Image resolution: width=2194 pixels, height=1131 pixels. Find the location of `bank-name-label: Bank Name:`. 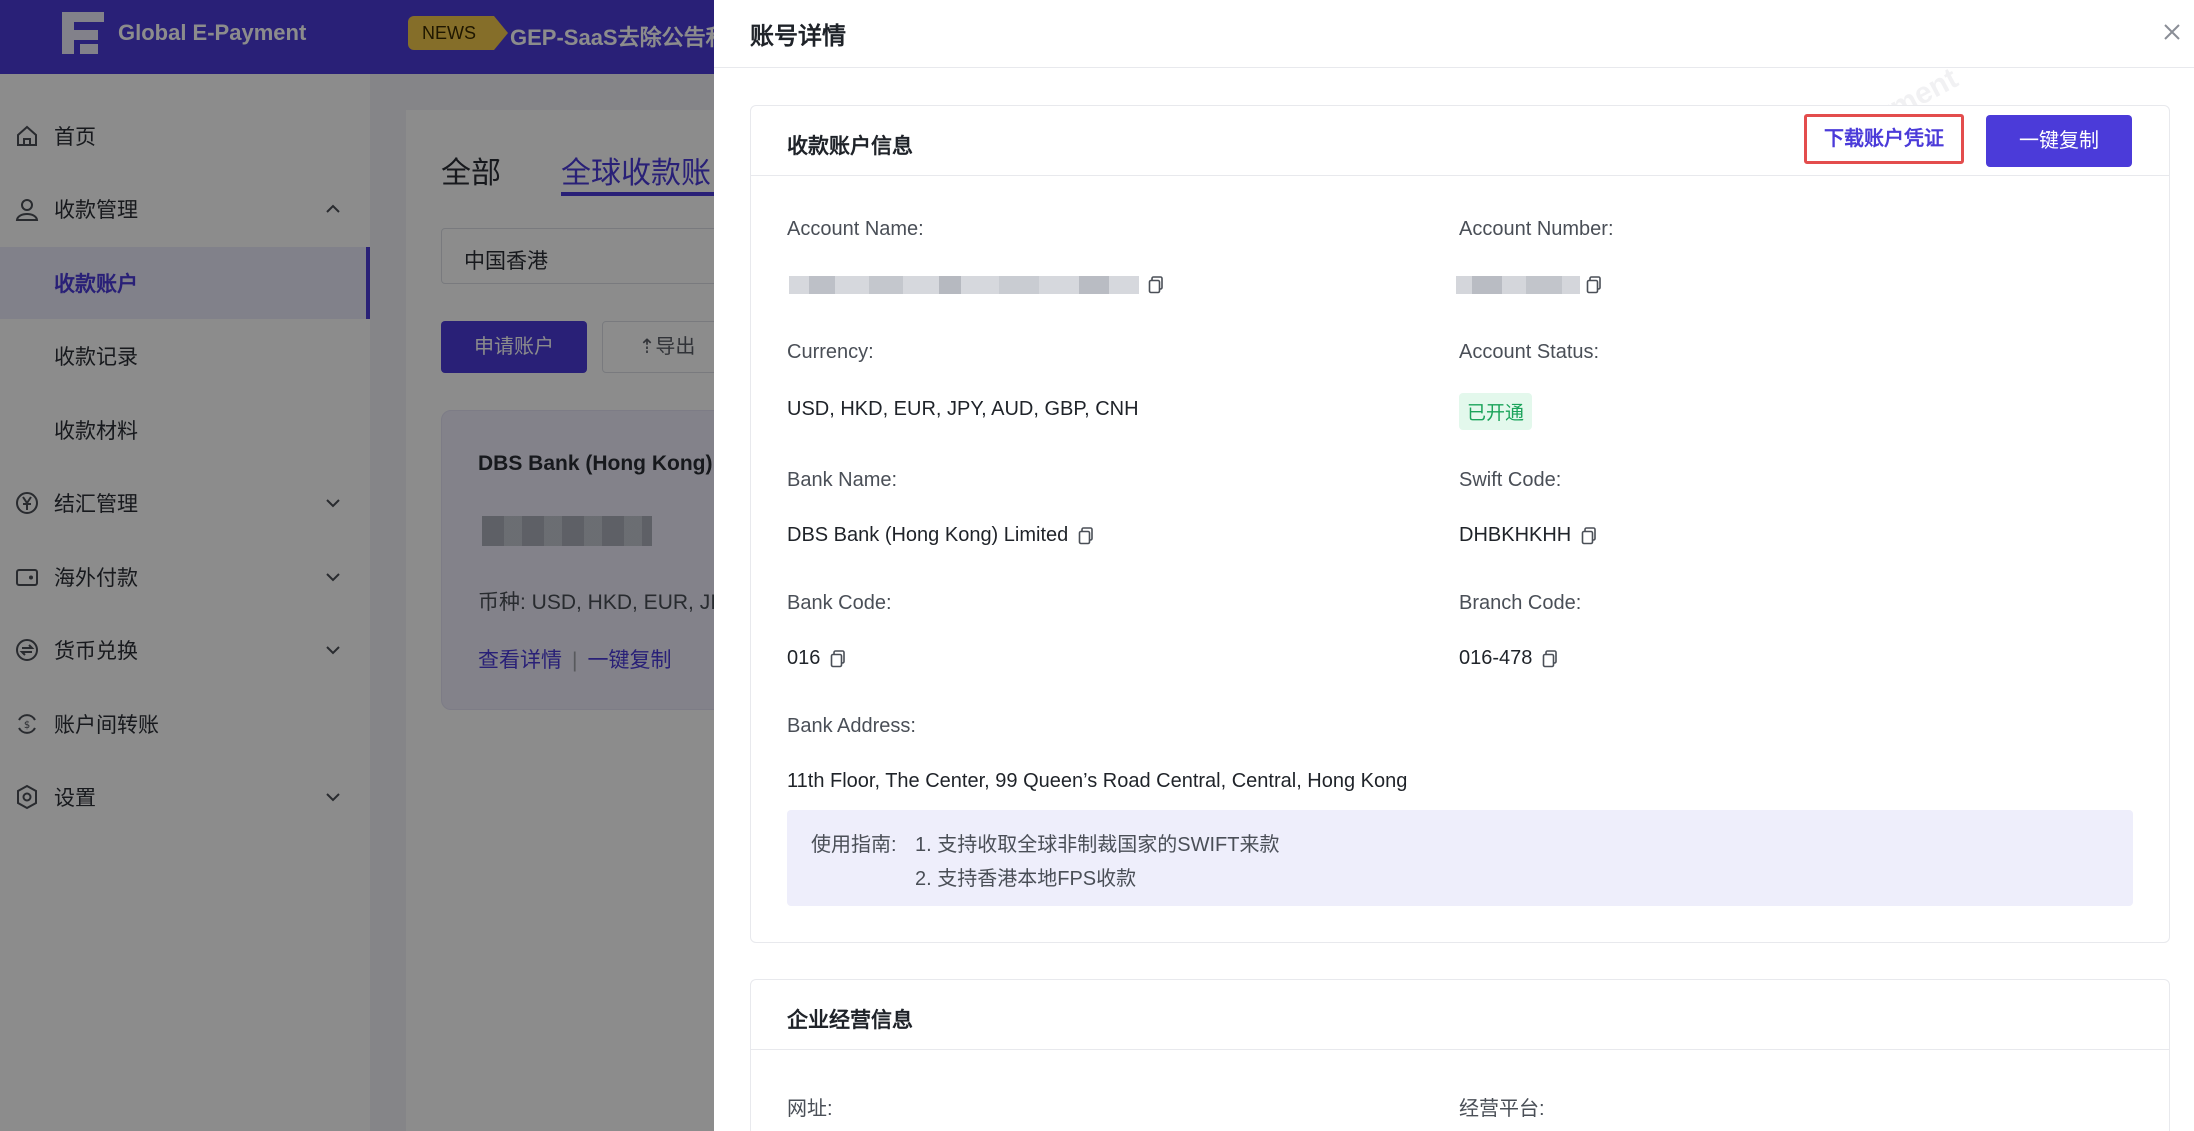

bank-name-label: Bank Name: is located at coordinates (842, 480).